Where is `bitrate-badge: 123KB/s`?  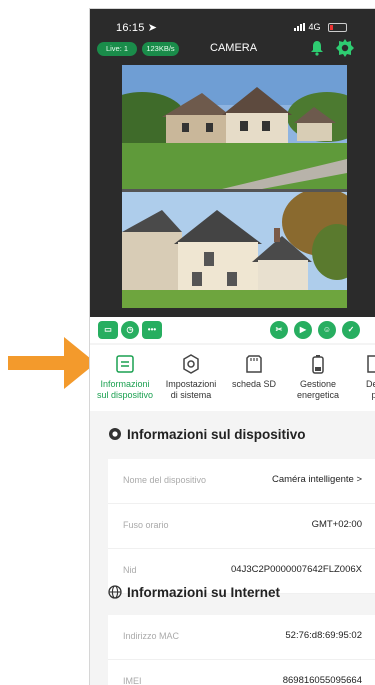
bitrate-badge: 123KB/s is located at coordinates (160, 49).